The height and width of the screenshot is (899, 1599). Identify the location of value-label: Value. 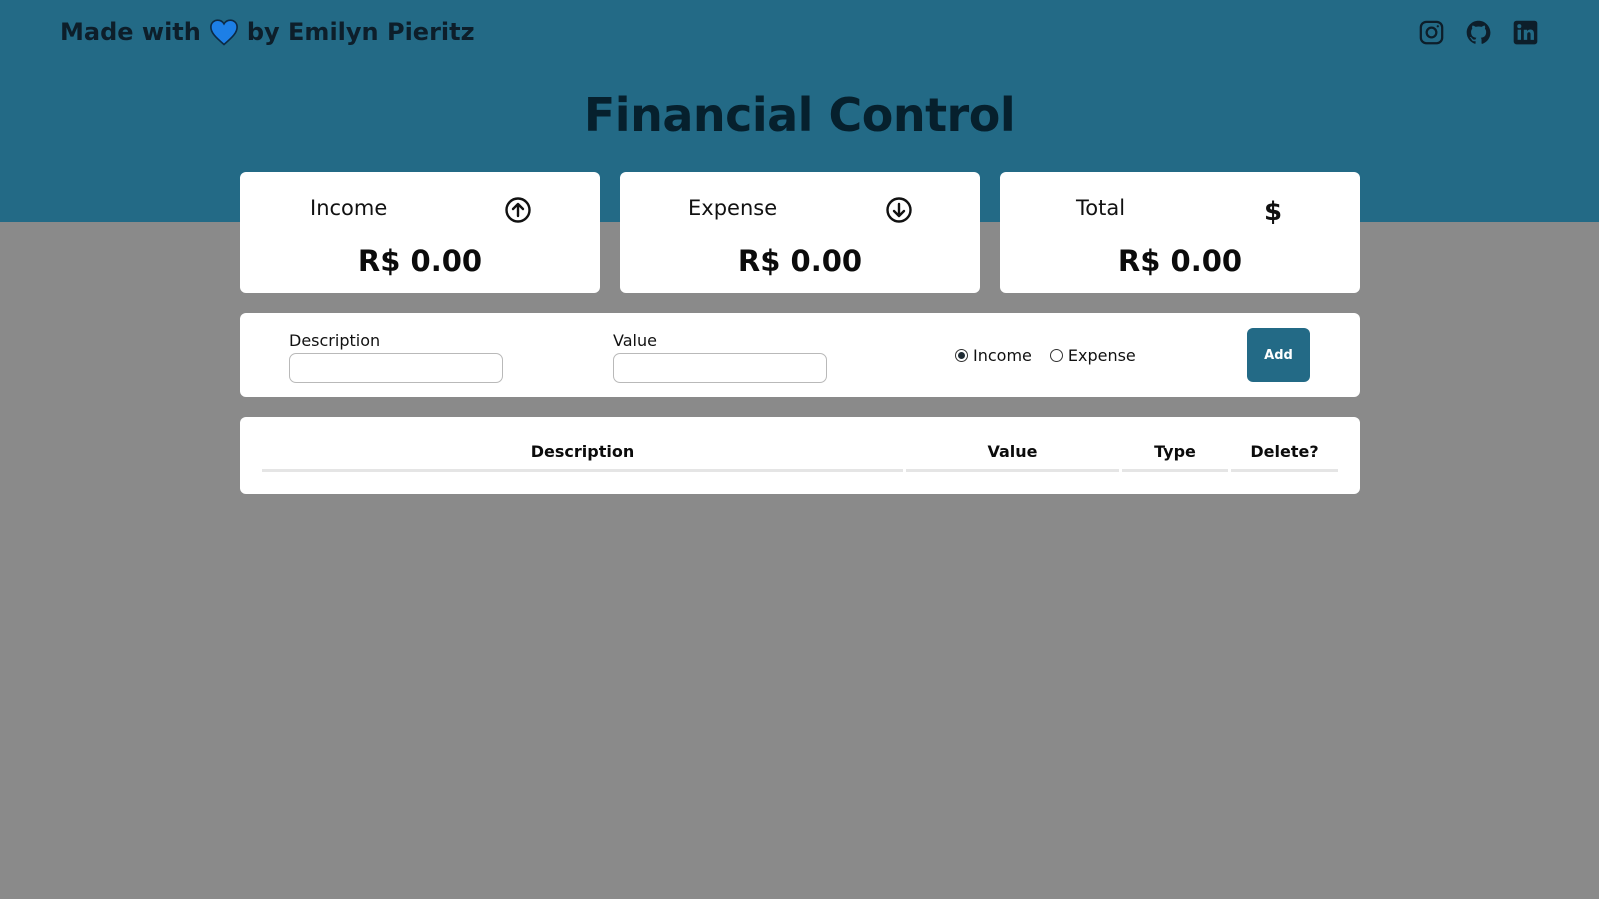
(635, 340).